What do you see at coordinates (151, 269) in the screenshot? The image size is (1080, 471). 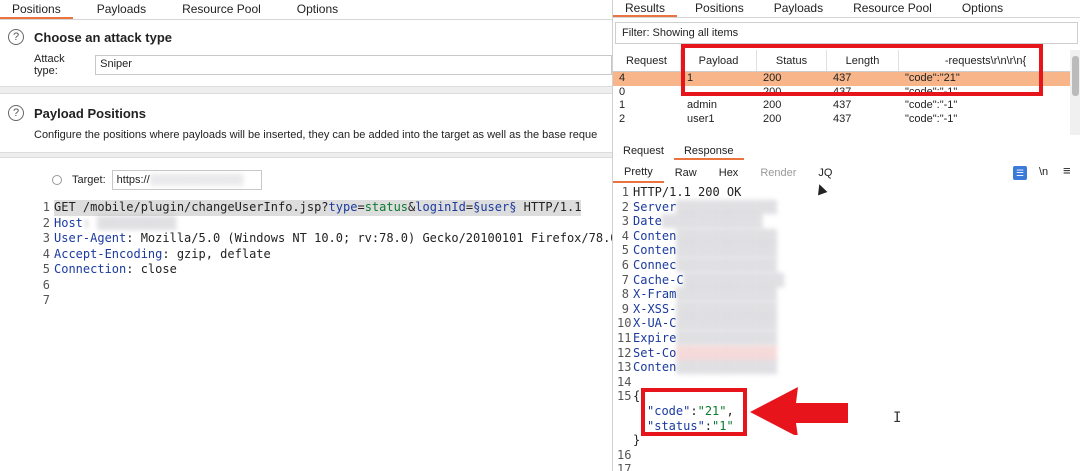 I see `header-value: : close` at bounding box center [151, 269].